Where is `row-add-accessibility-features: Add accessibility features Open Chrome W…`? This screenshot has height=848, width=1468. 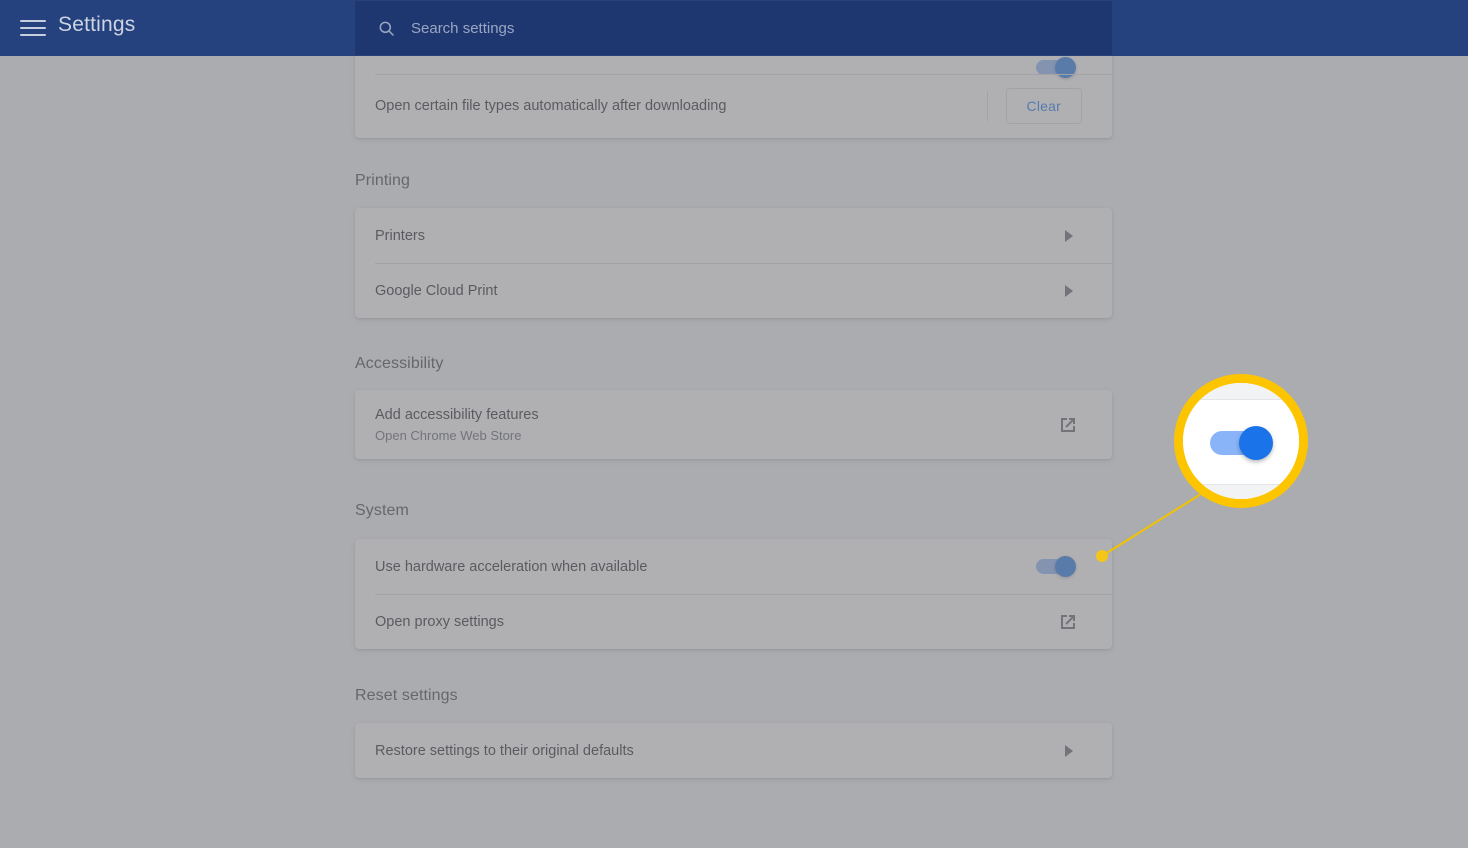
row-add-accessibility-features: Add accessibility features Open Chrome W… is located at coordinates (733, 424).